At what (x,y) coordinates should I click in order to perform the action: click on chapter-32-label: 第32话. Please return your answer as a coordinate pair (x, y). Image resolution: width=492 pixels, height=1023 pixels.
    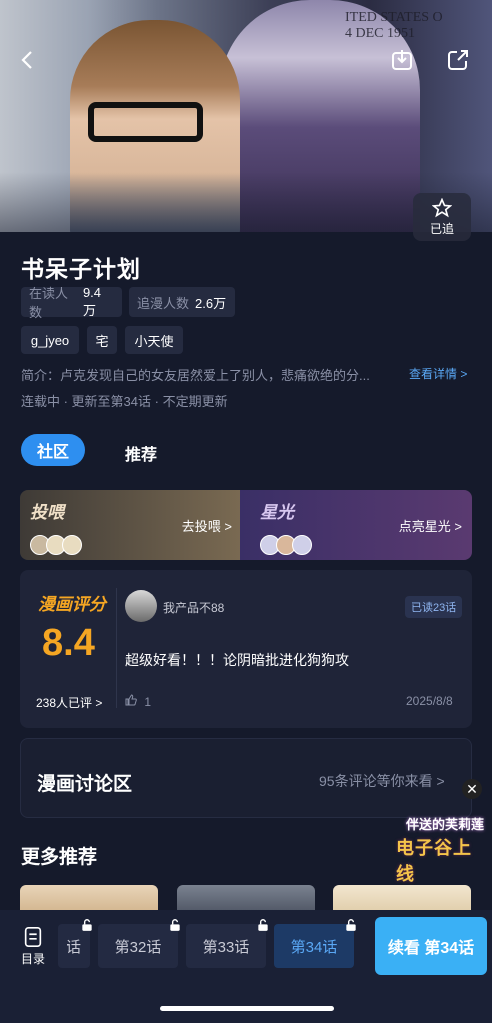
    Looking at the image, I should click on (138, 947).